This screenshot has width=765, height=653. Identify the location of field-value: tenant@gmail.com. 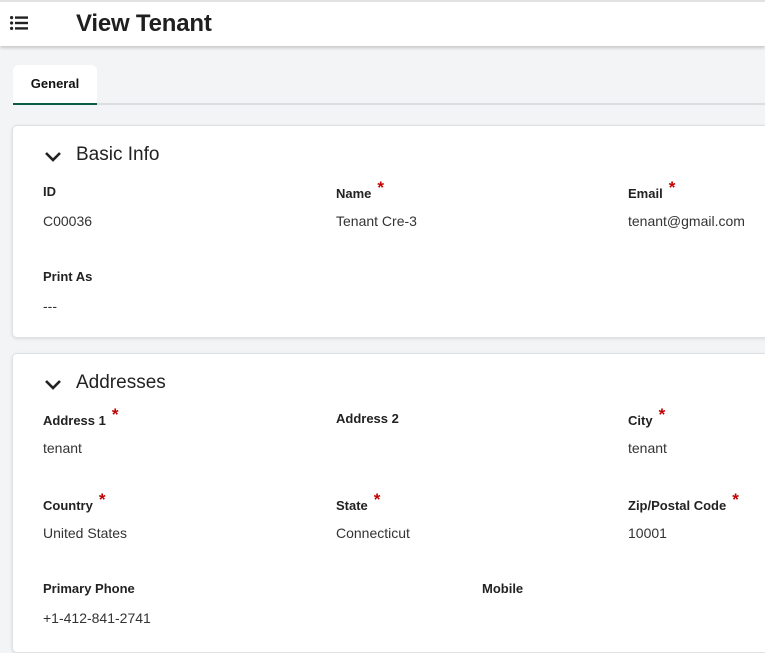
(686, 221).